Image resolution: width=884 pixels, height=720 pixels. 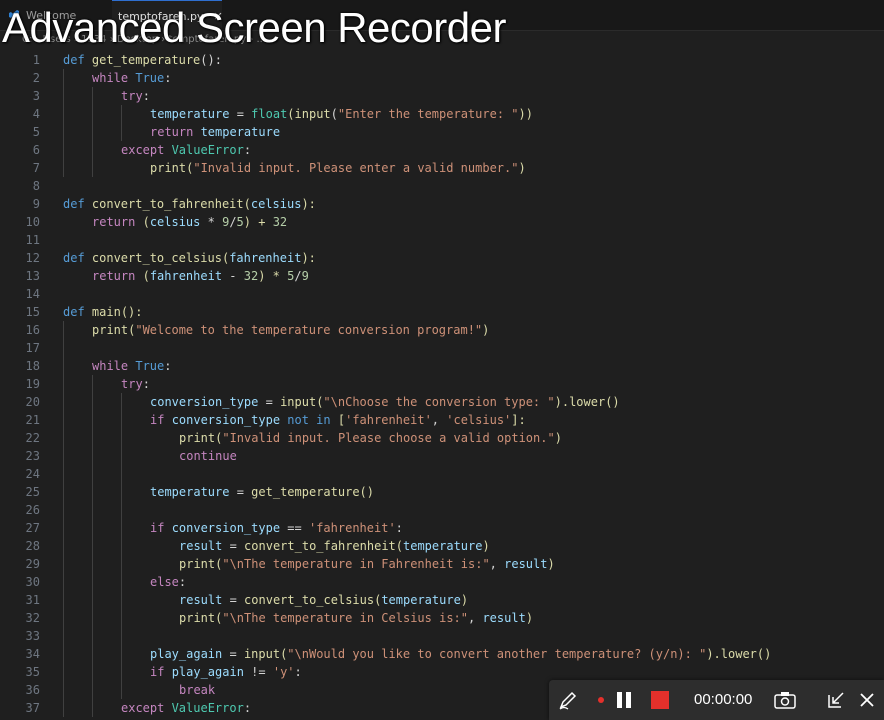 What do you see at coordinates (32, 654) in the screenshot?
I see `line-number: 34` at bounding box center [32, 654].